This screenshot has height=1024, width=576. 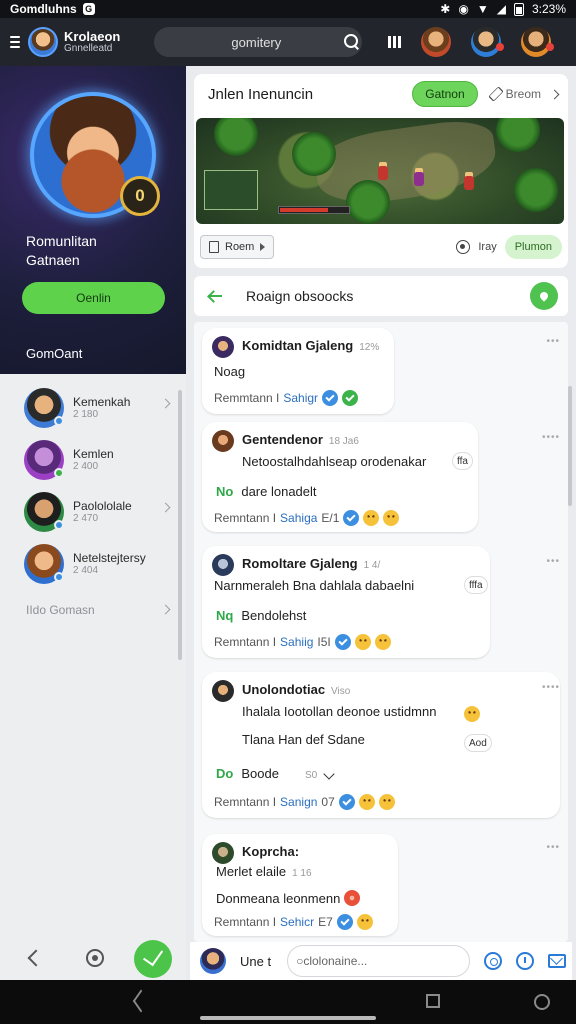 I want to click on footer-link: Sanign, so click(x=298, y=802).